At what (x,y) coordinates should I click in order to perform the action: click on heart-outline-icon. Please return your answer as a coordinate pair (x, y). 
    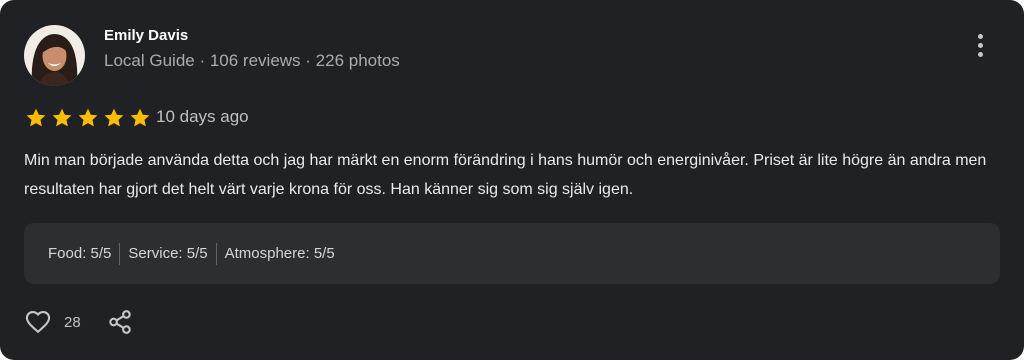
    Looking at the image, I should click on (38, 322).